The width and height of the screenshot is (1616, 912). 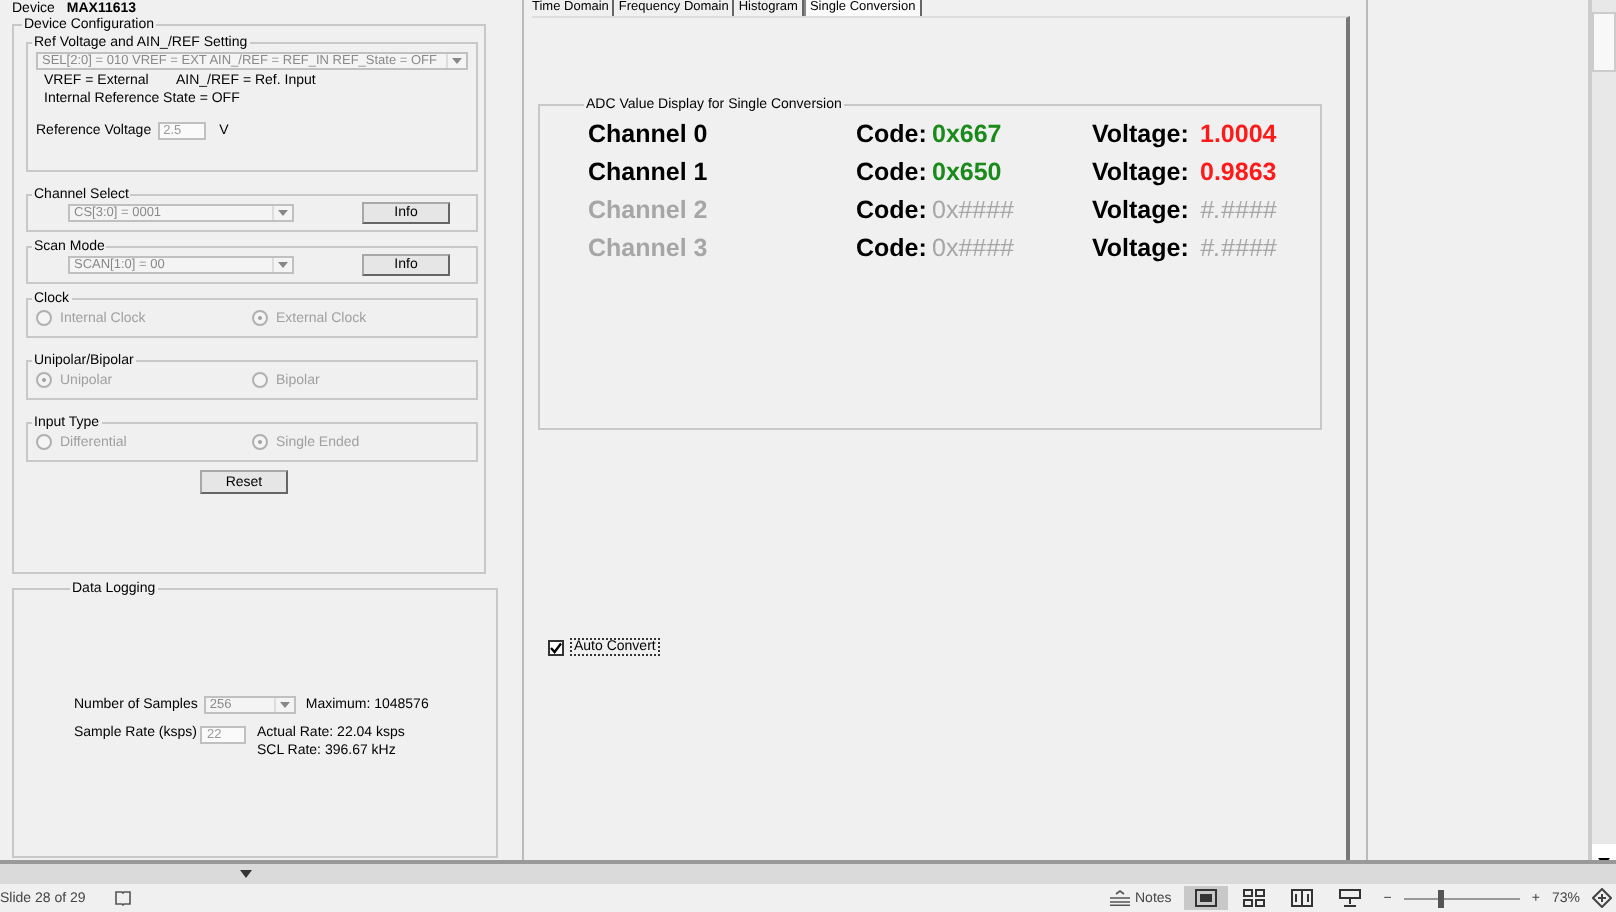 What do you see at coordinates (1603, 430) in the screenshot?
I see `vertical-scrollbar` at bounding box center [1603, 430].